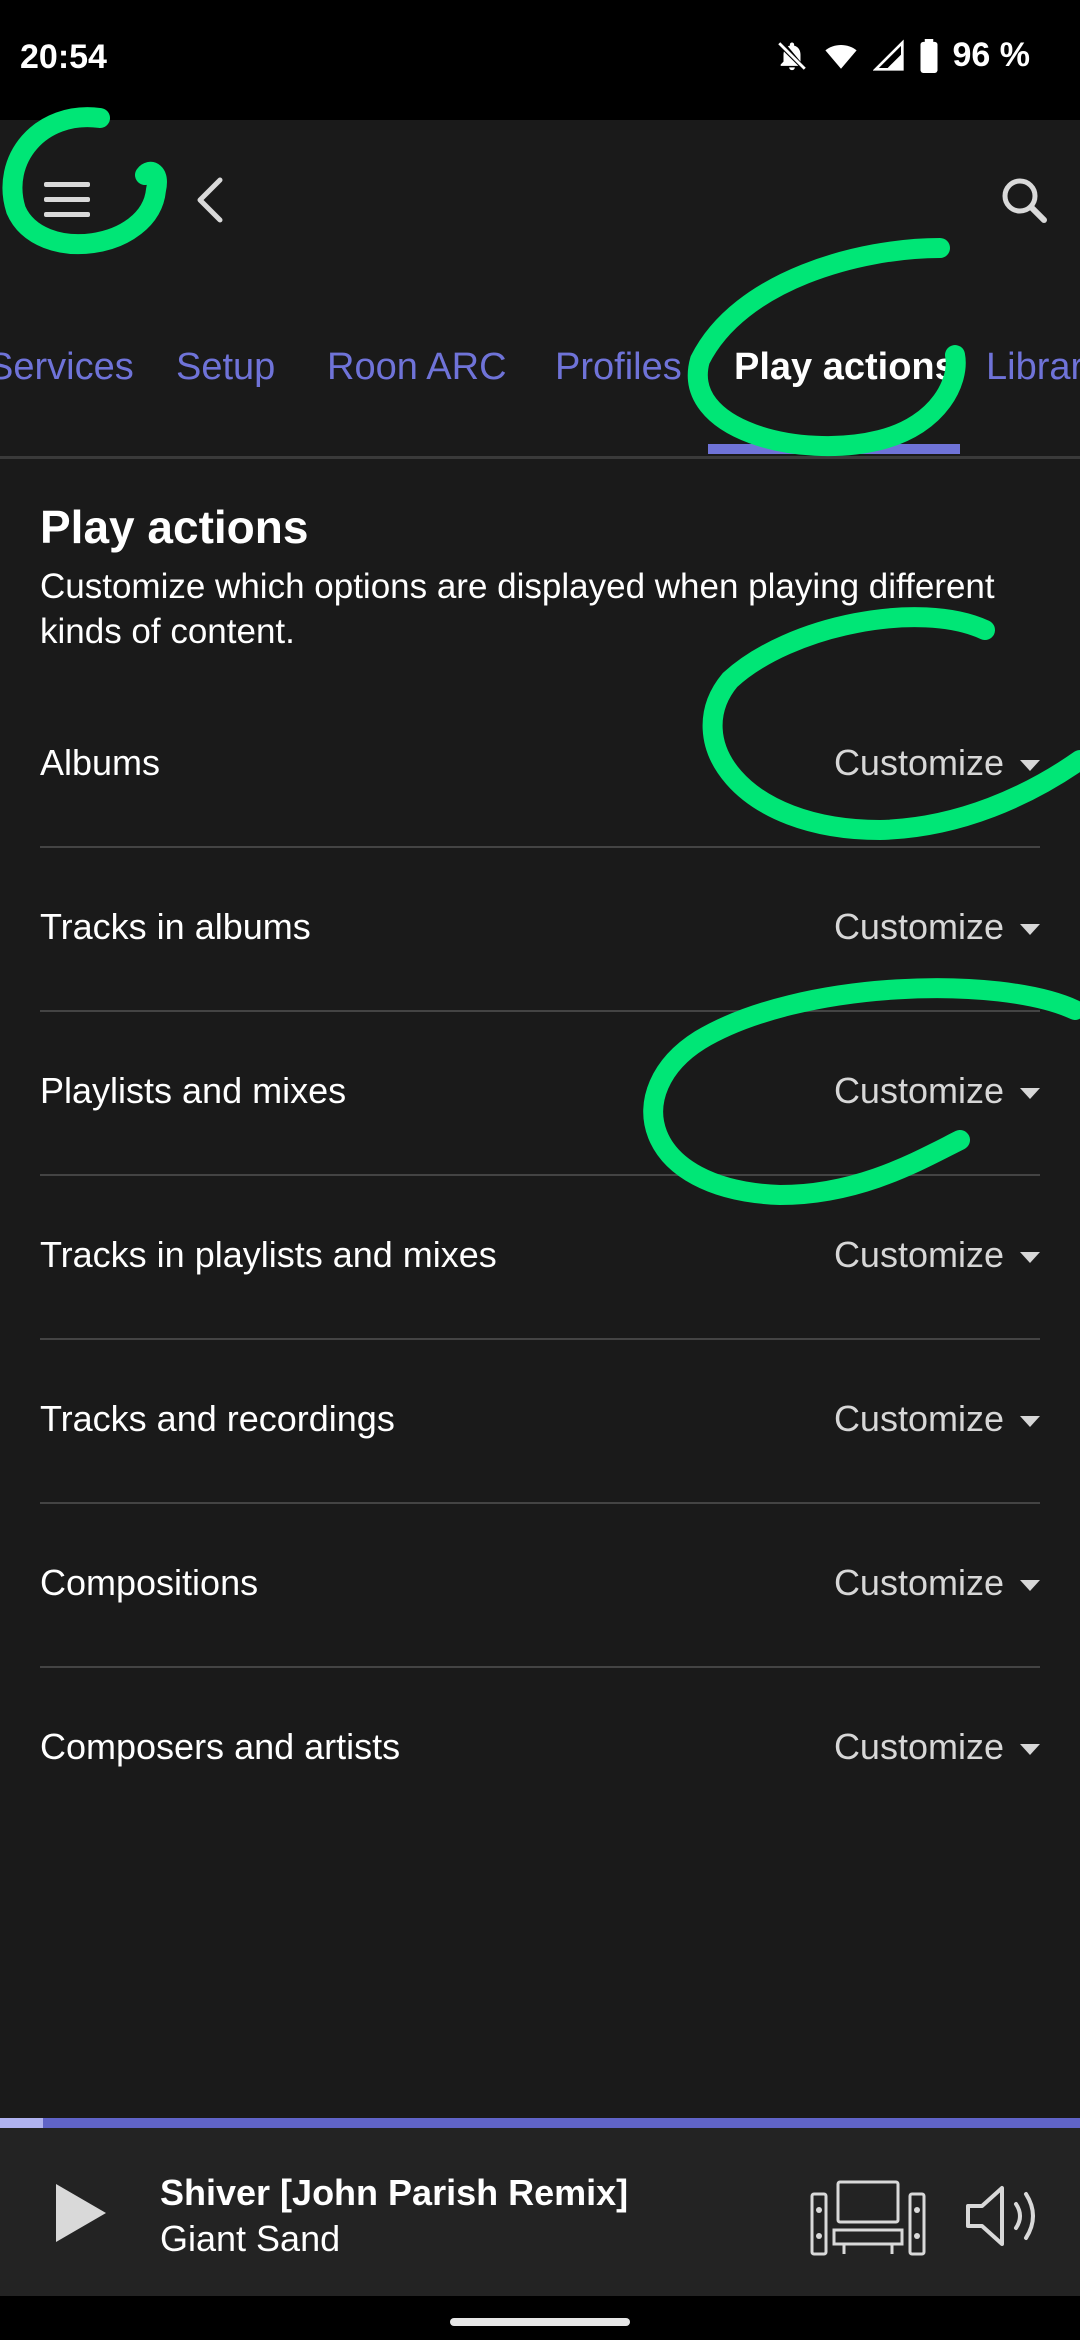 This screenshot has width=1080, height=2340. I want to click on now-playing-bar: Shiver [John Parish Remix] Giant Sand, so click(540, 2212).